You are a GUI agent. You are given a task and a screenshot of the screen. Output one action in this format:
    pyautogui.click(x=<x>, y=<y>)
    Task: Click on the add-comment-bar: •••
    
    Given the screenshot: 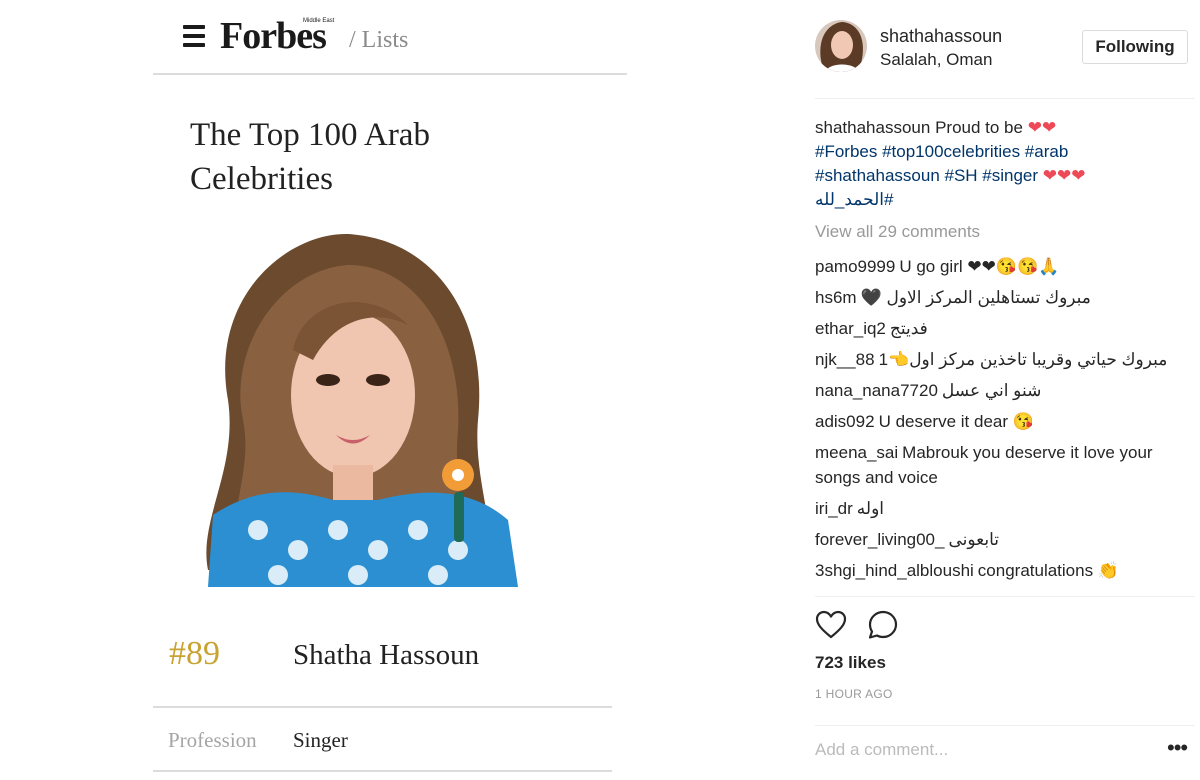 What is the action you would take?
    pyautogui.click(x=1005, y=752)
    